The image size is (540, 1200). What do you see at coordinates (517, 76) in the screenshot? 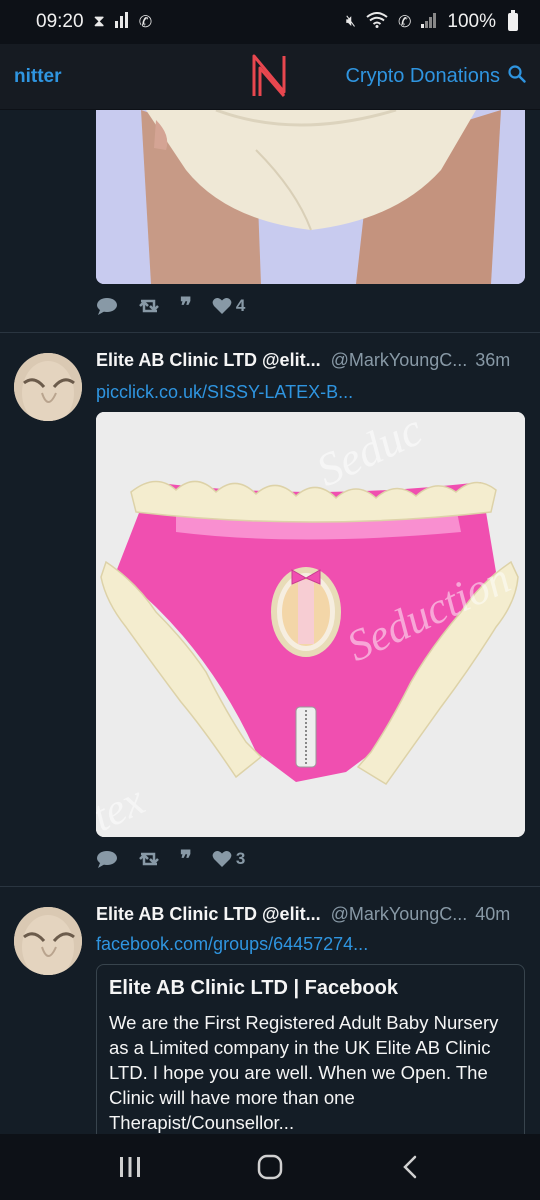
I see `search-icon` at bounding box center [517, 76].